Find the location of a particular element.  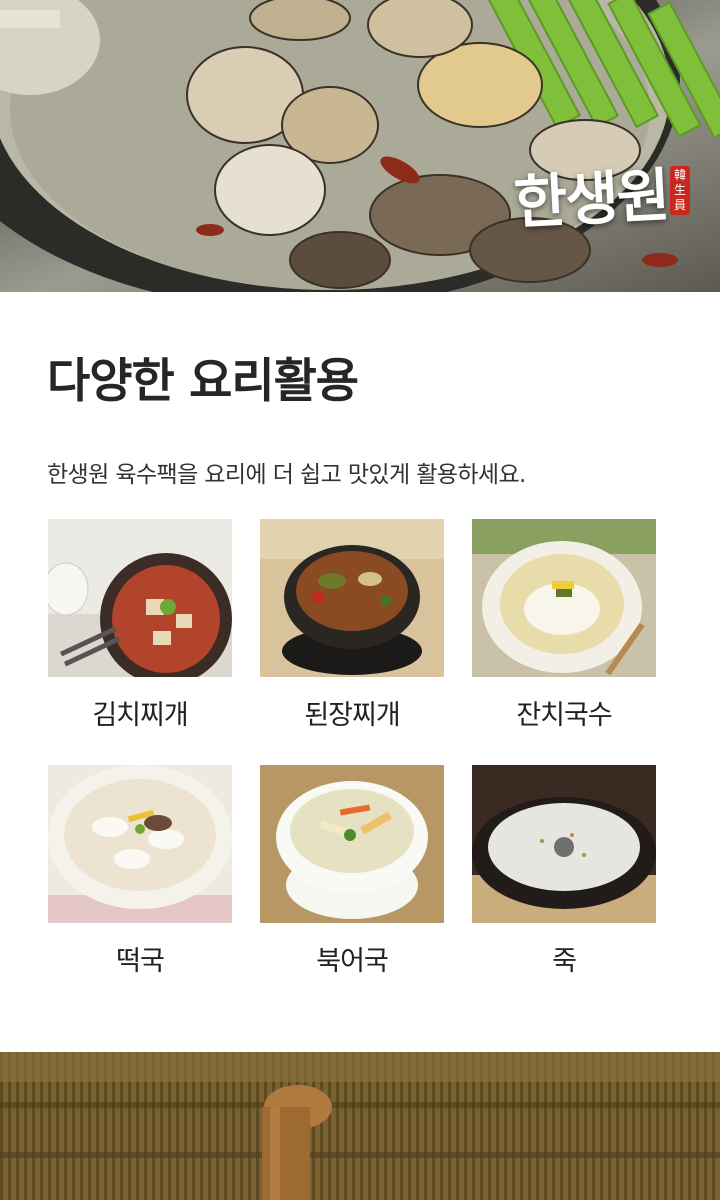

dish-label: 김치찌개 is located at coordinates (140, 715).